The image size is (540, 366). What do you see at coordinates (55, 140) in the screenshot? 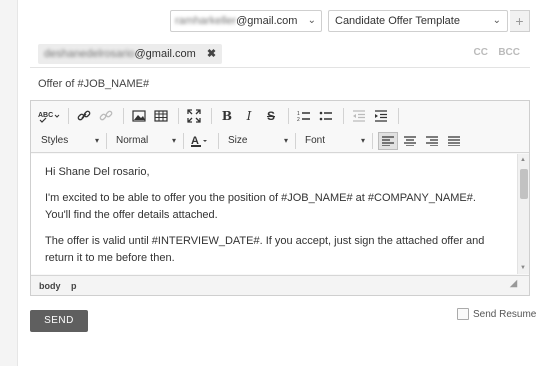
I see `styles-label: Styles` at bounding box center [55, 140].